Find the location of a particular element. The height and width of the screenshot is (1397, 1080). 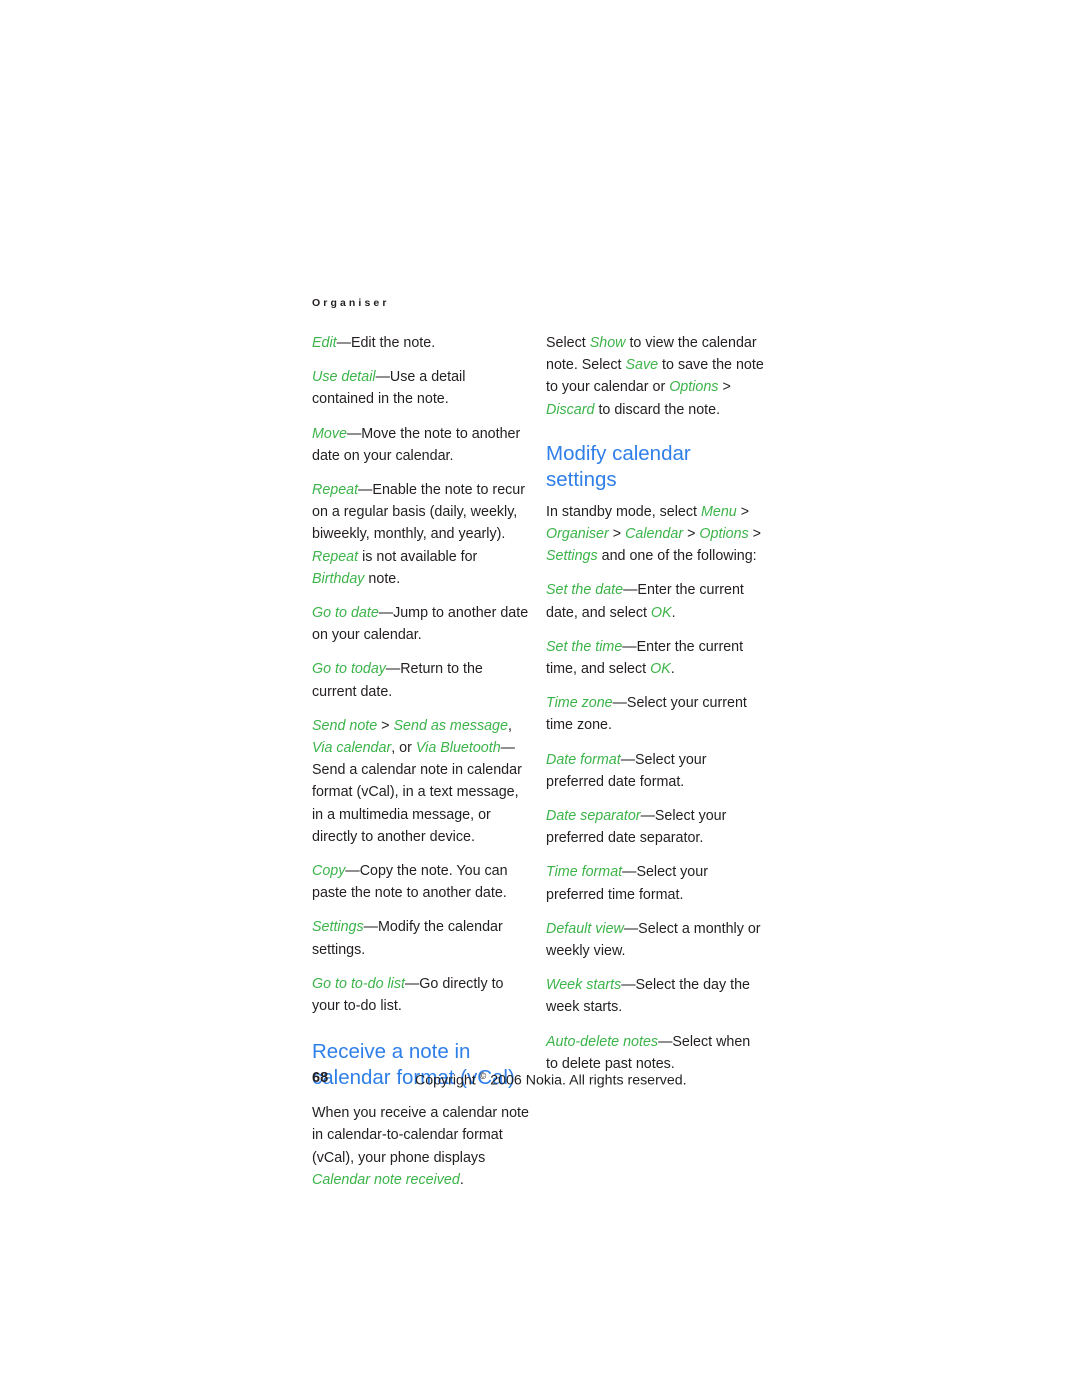

ui-term-highlight: Menu is located at coordinates (718, 511).